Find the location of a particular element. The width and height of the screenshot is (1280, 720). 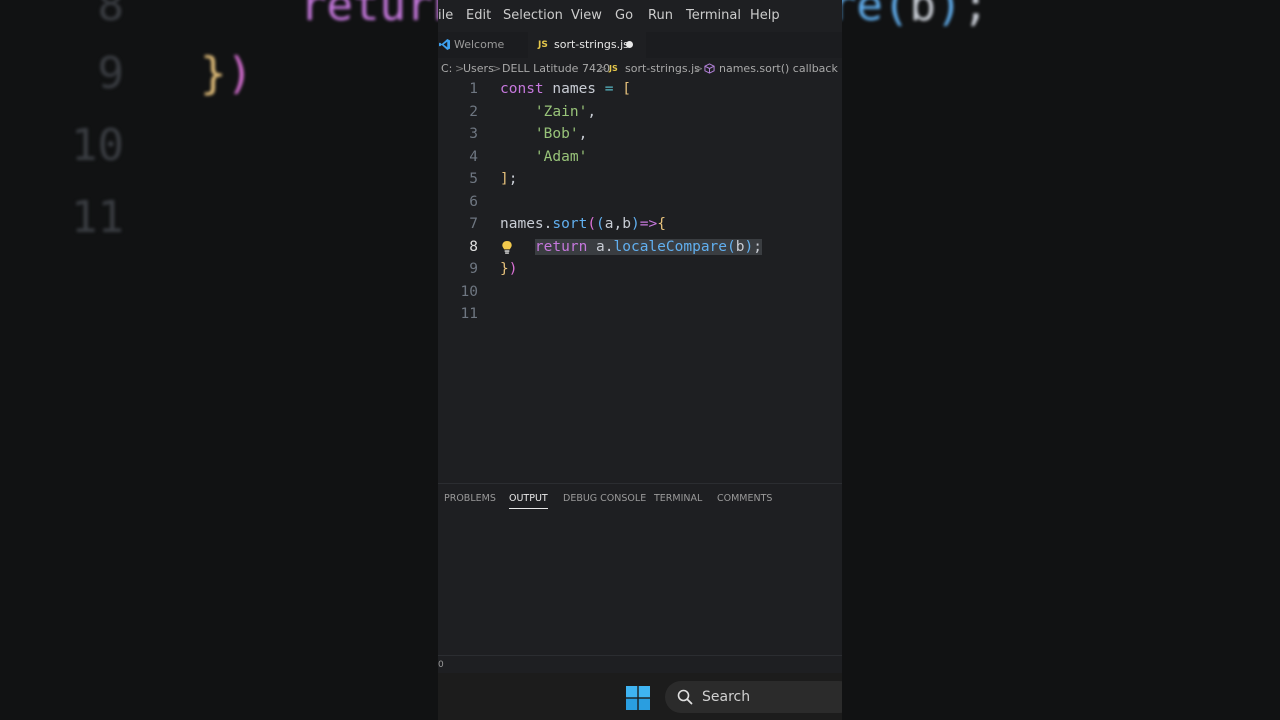

code-line: 2 'Zain', is located at coordinates (640, 112).